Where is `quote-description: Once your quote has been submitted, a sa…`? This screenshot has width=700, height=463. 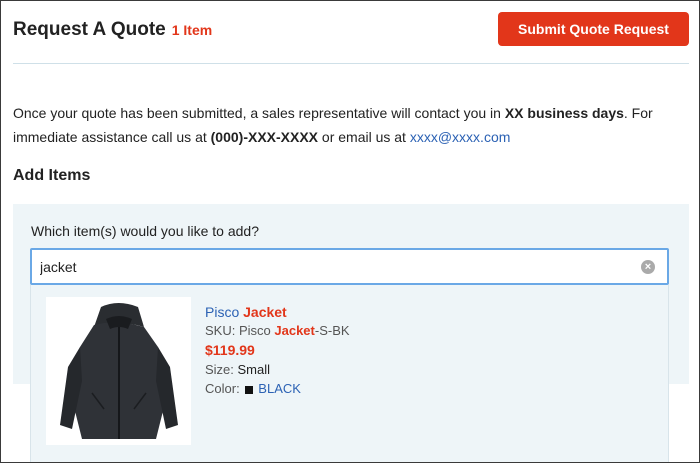 quote-description: Once your quote has been submitted, a sa… is located at coordinates (351, 125).